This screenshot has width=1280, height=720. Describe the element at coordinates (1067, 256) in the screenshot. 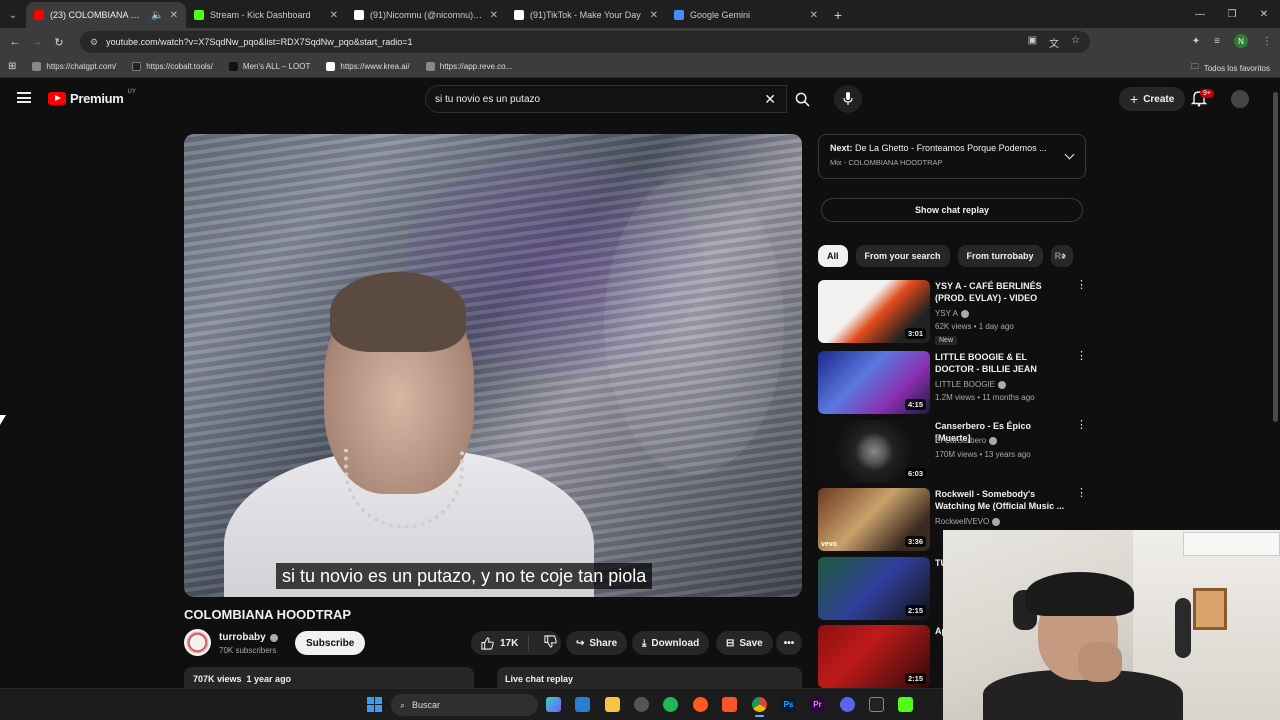

I see `chevron-right-icon: ›` at that location.